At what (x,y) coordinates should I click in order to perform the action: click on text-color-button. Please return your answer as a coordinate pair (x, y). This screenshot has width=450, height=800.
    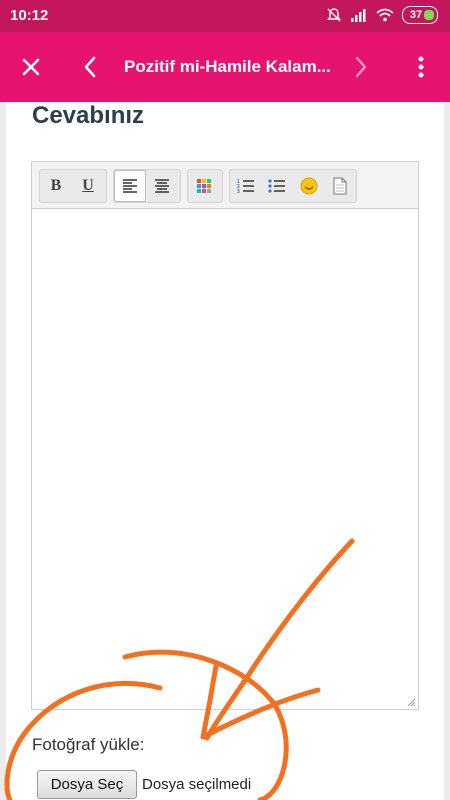
    Looking at the image, I should click on (204, 186).